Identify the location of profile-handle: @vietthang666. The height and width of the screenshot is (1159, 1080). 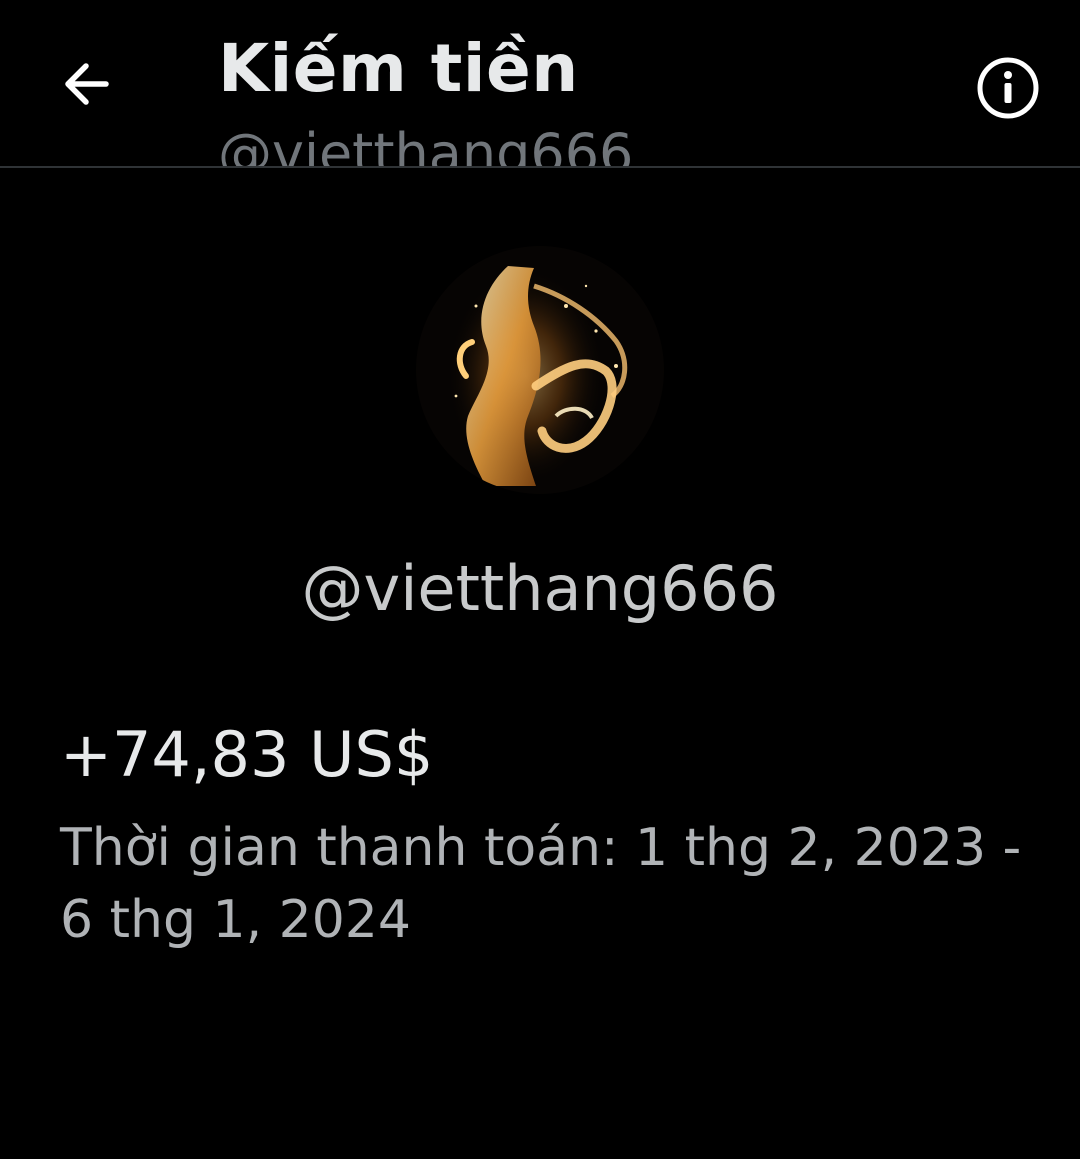
(540, 588).